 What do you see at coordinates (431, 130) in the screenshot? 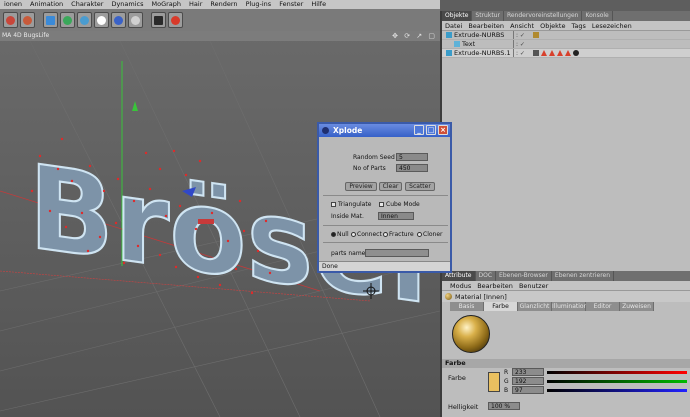
I see `maximize-icon: □` at bounding box center [431, 130].